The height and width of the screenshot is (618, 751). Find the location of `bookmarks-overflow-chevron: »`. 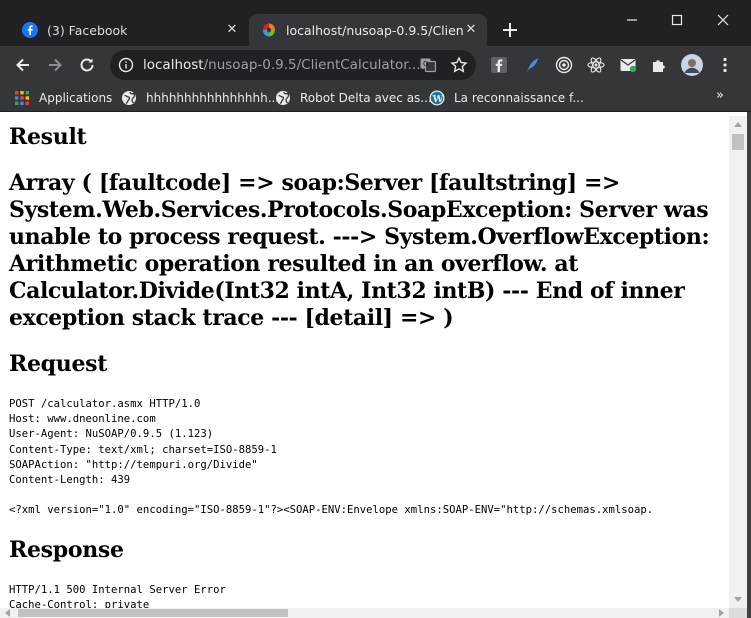

bookmarks-overflow-chevron: » is located at coordinates (720, 95).